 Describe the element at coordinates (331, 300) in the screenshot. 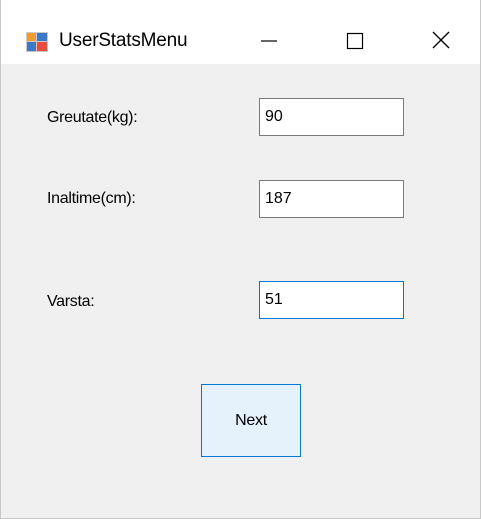

I see `age-input` at that location.